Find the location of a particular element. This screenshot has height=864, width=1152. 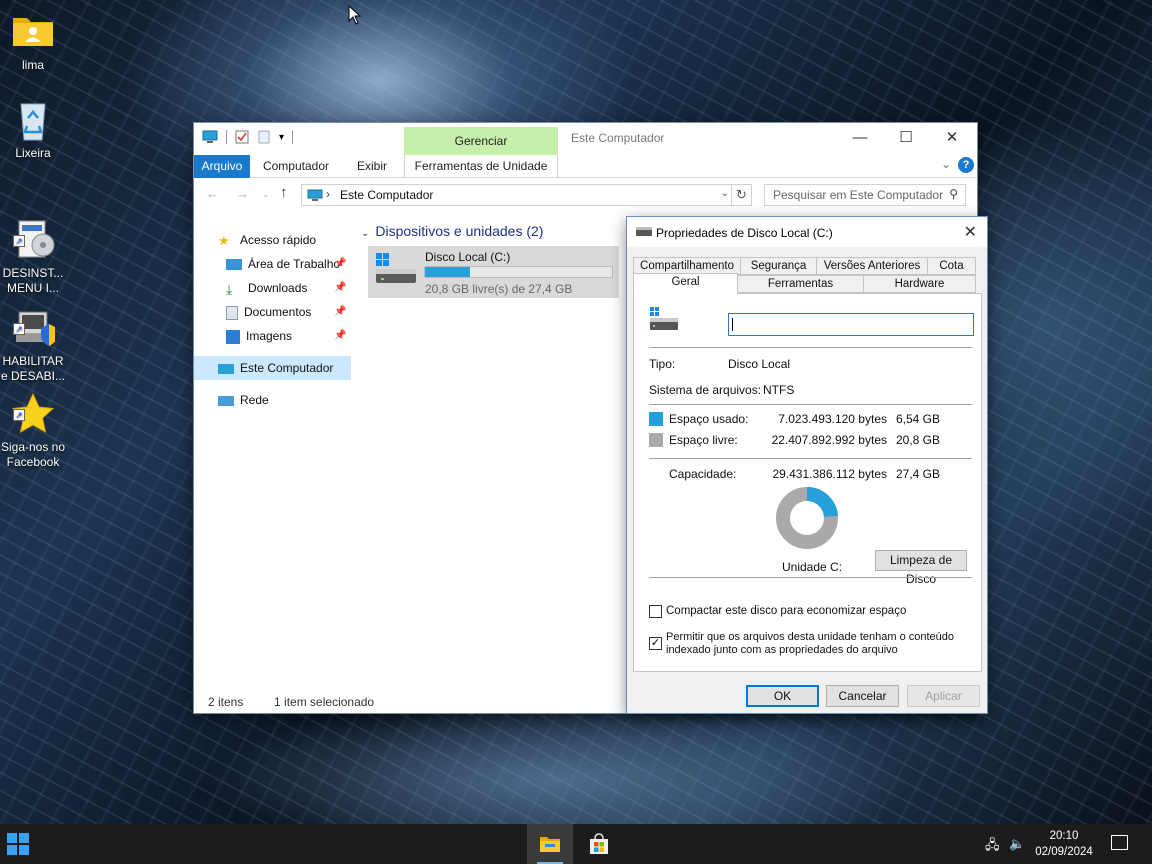

taskbar: 🖧 🔈 20:10 02/09/2024 is located at coordinates (576, 844).